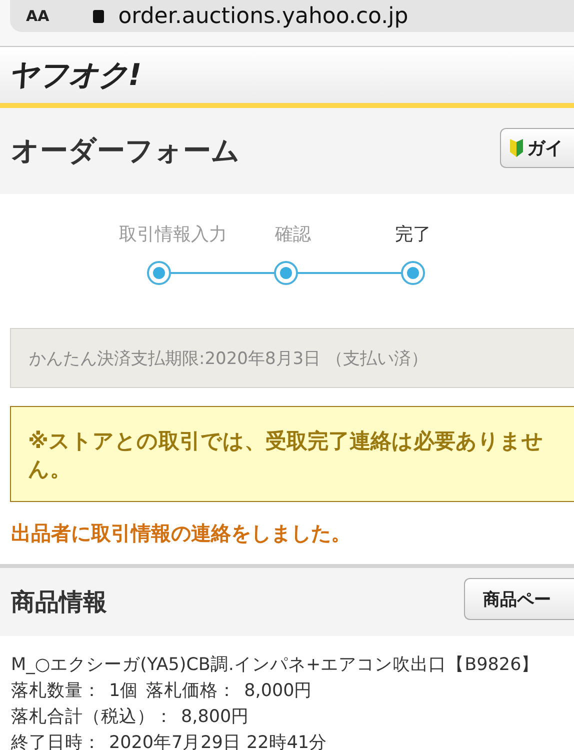  I want to click on address-bar: AA order.auctions.yahoo.co.jp, so click(292, 16).